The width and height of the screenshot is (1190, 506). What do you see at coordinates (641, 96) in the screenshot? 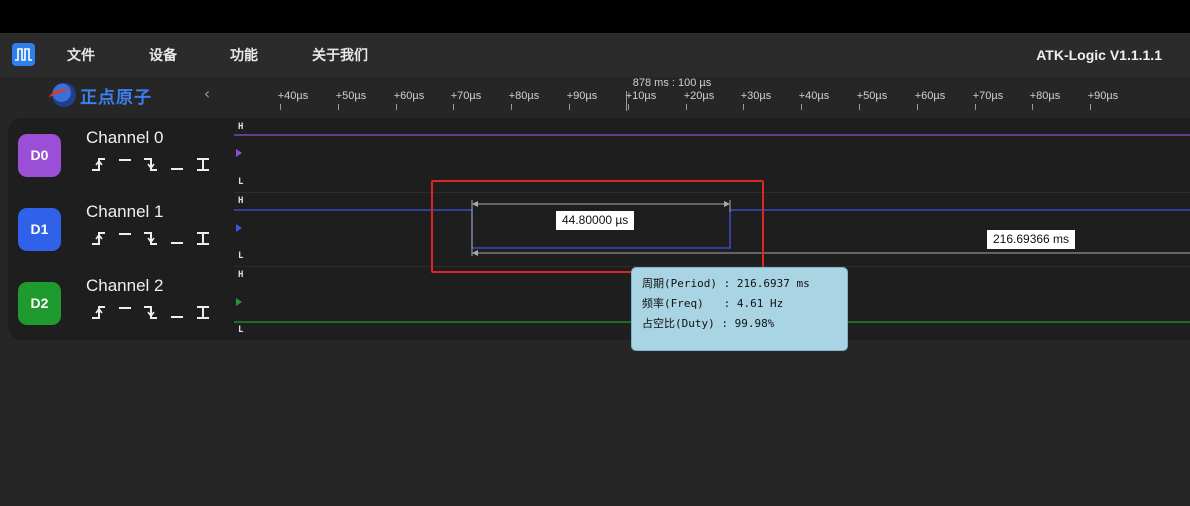
I see `ruler-tick-label: +10µs` at bounding box center [641, 96].